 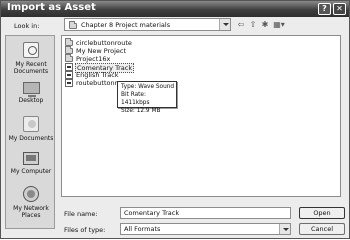 I want to click on place-recent-documents: My Recent Documents, so click(x=31, y=58).